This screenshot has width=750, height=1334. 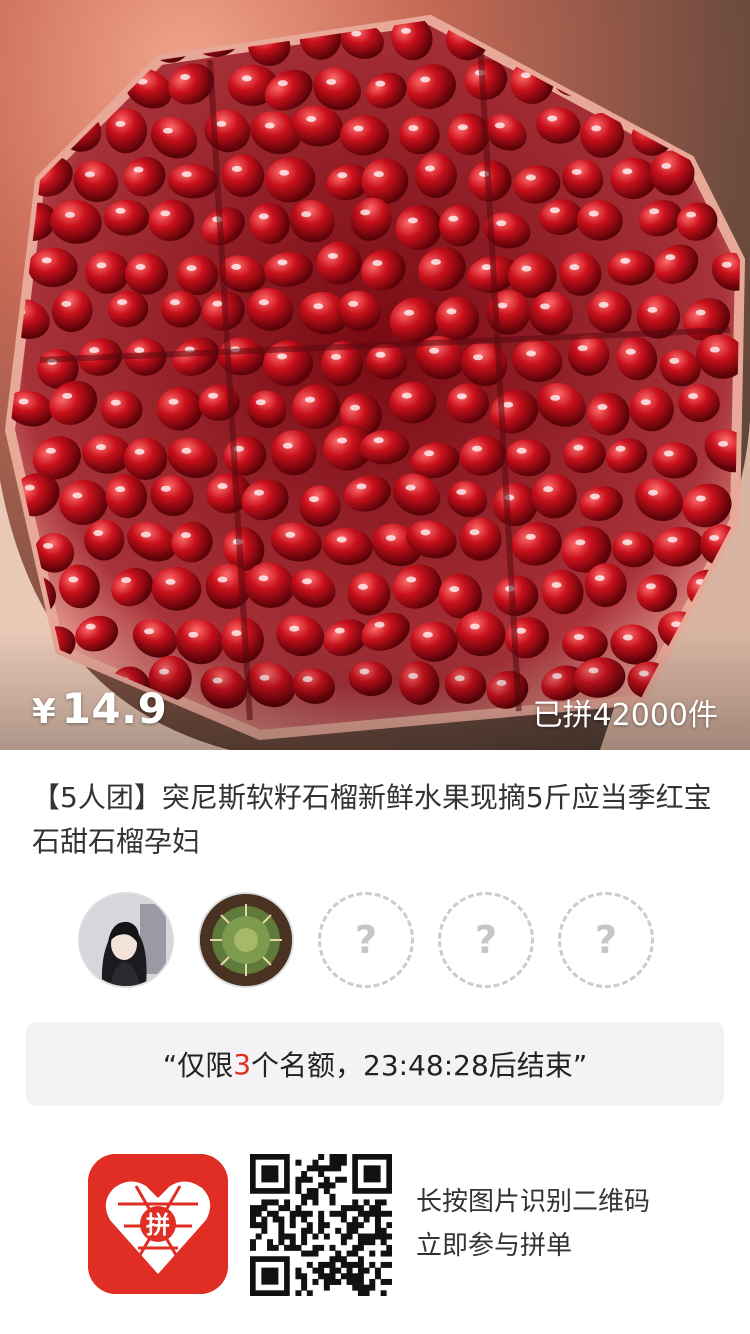 What do you see at coordinates (114, 708) in the screenshot?
I see `price-amount: 14.9` at bounding box center [114, 708].